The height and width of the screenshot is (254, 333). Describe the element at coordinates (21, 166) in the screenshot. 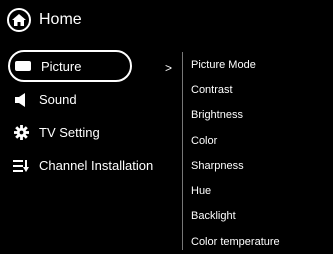

I see `channel-list-icon` at that location.